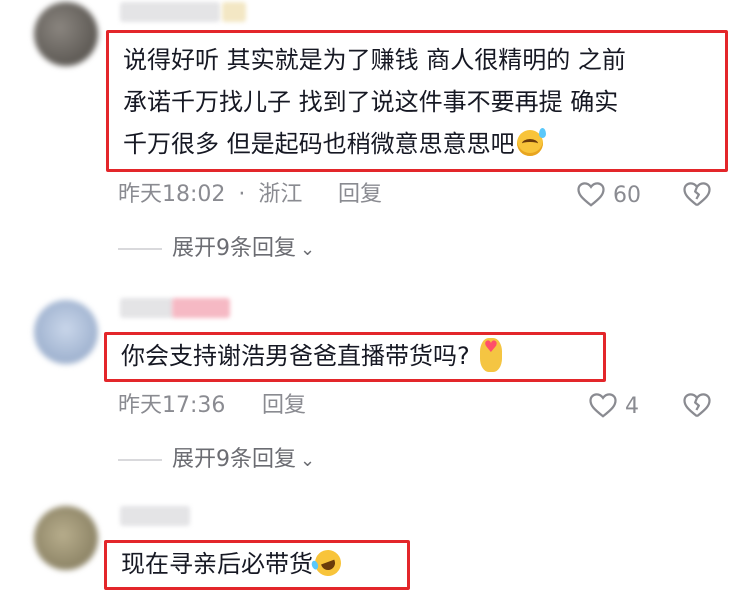 This screenshot has height=590, width=754. What do you see at coordinates (172, 194) in the screenshot?
I see `comment-time: 昨天18:02` at bounding box center [172, 194].